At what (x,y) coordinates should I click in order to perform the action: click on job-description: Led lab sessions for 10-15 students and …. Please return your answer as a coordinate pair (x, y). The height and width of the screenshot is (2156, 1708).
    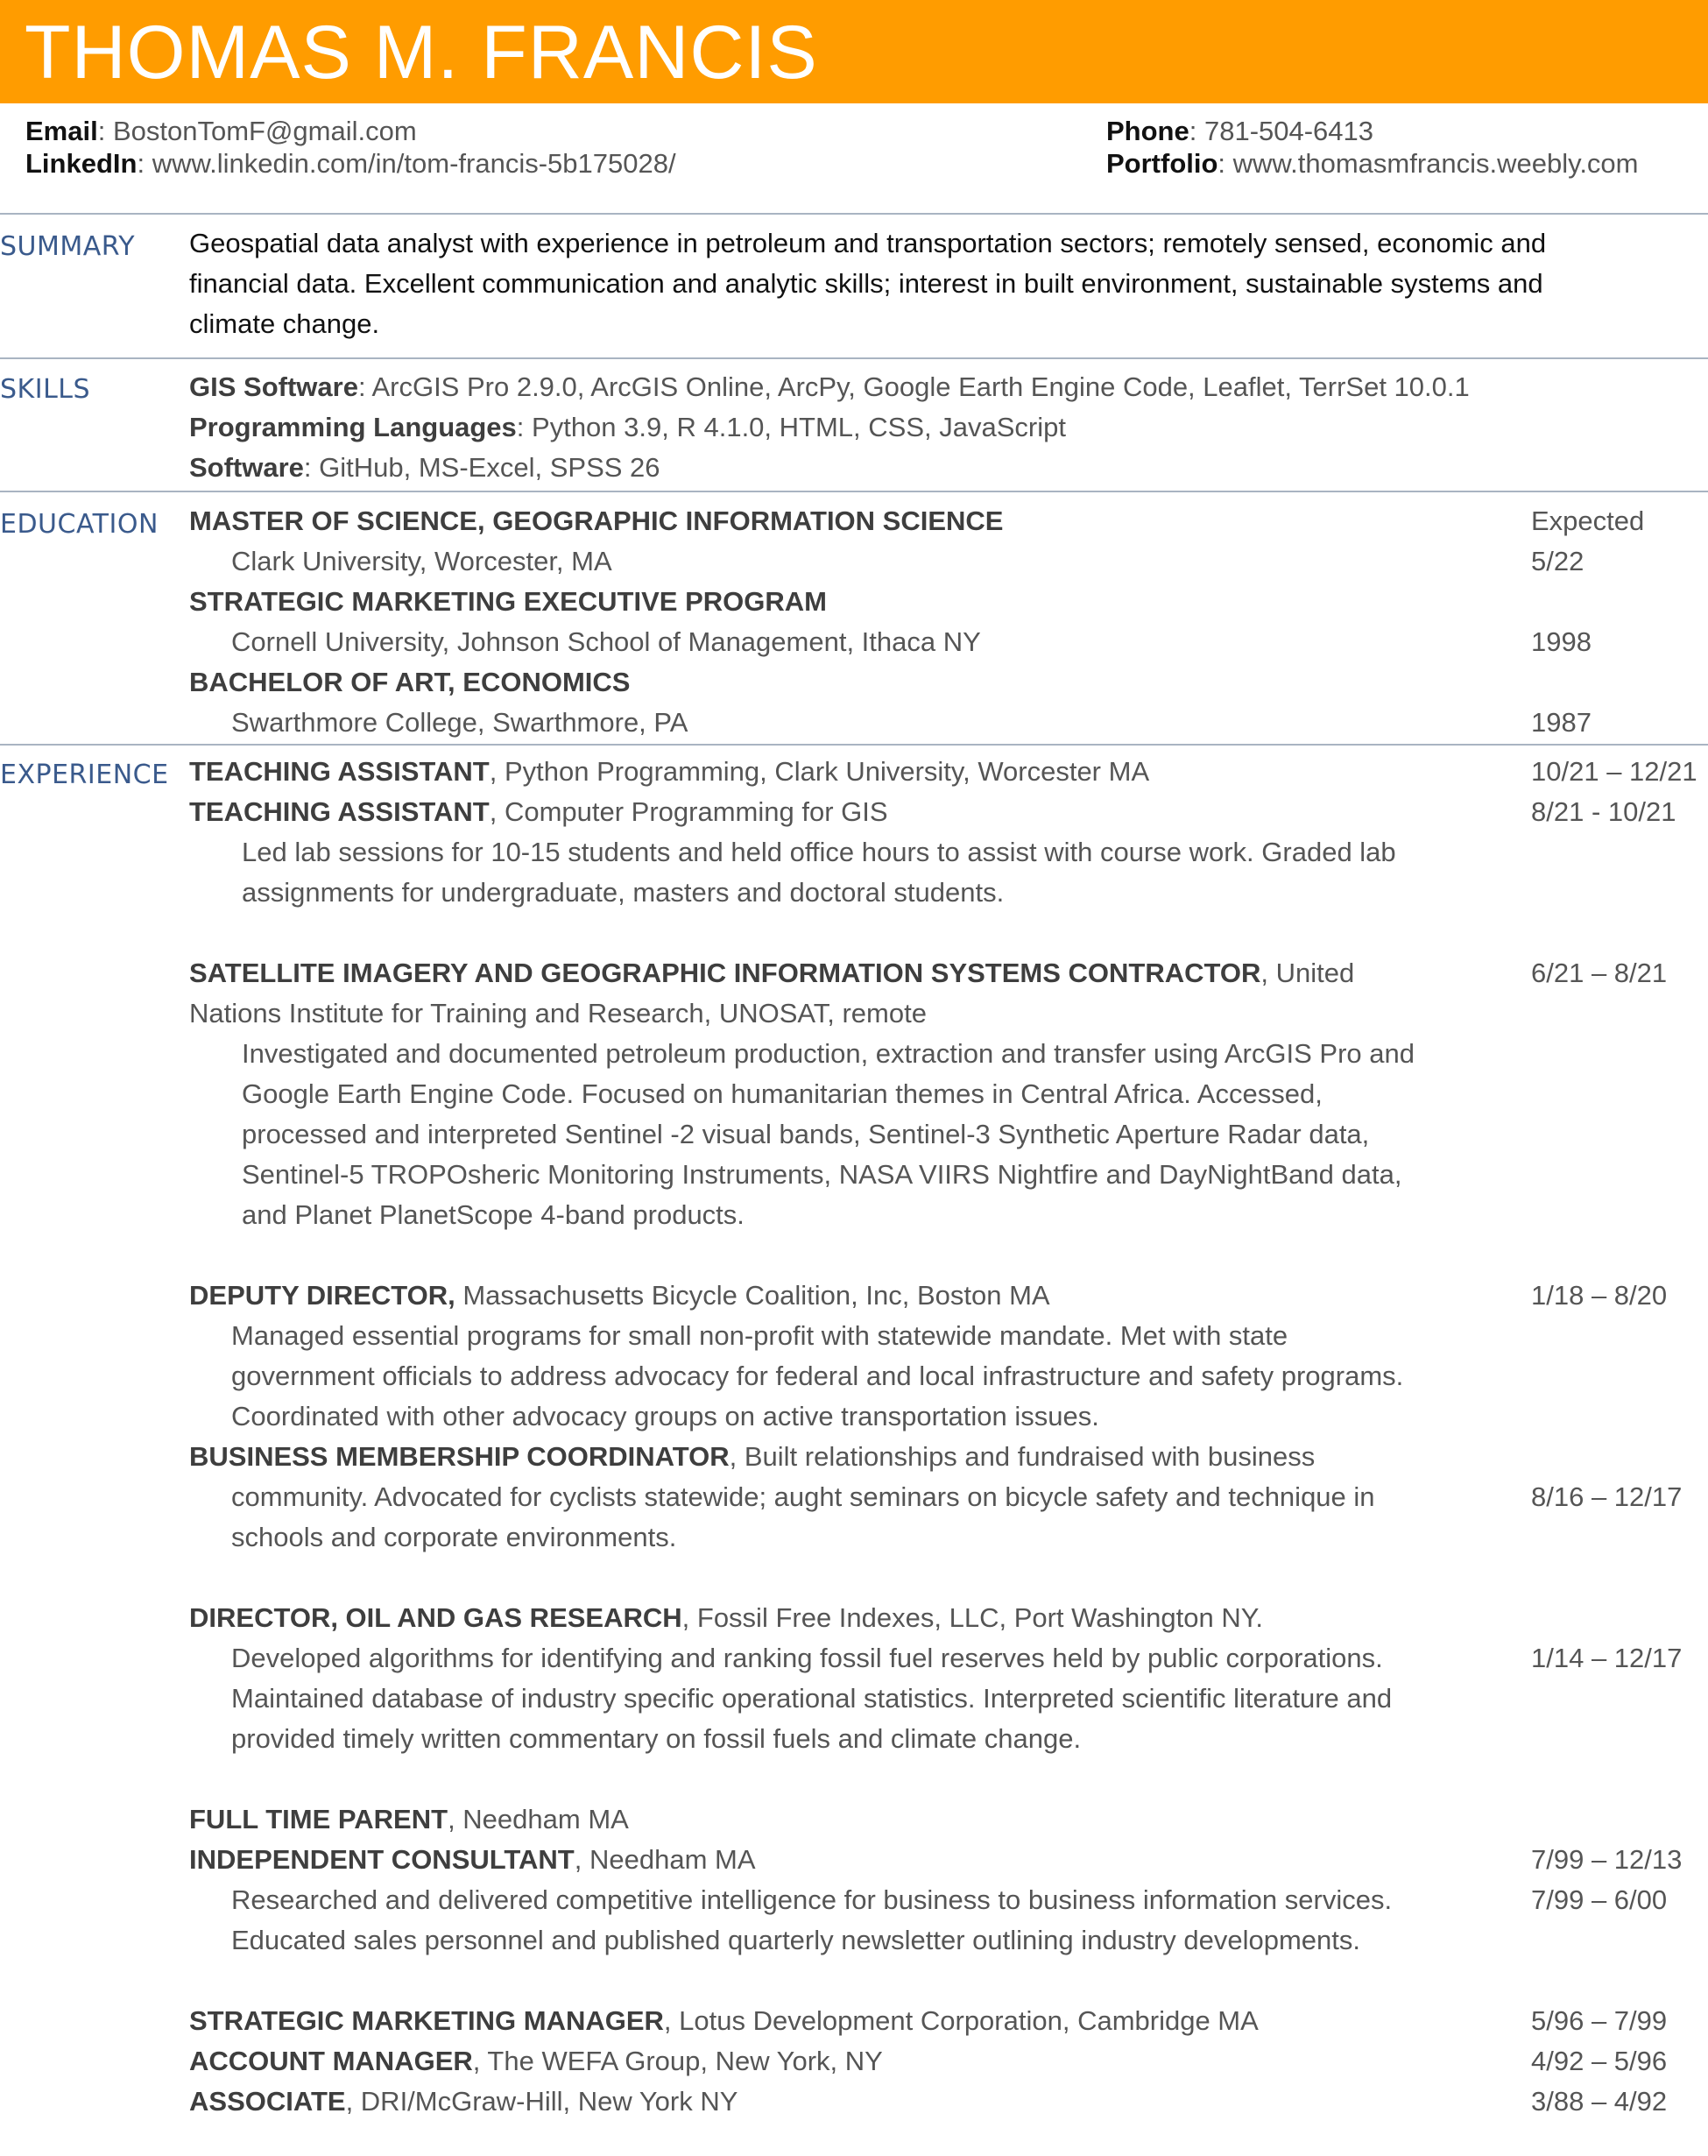
    Looking at the image, I should click on (819, 852).